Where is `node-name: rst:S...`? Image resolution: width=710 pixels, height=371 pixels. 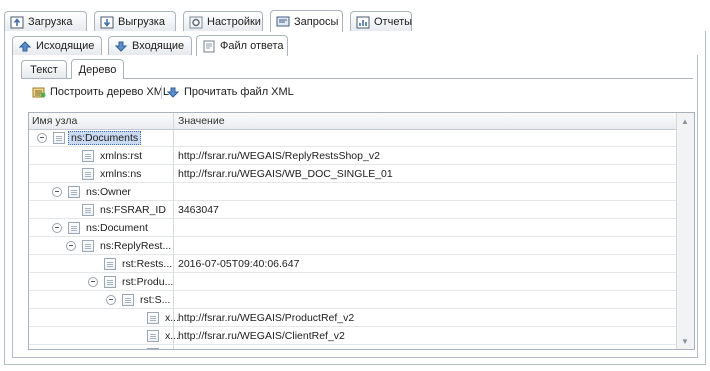 node-name: rst:S... is located at coordinates (155, 299).